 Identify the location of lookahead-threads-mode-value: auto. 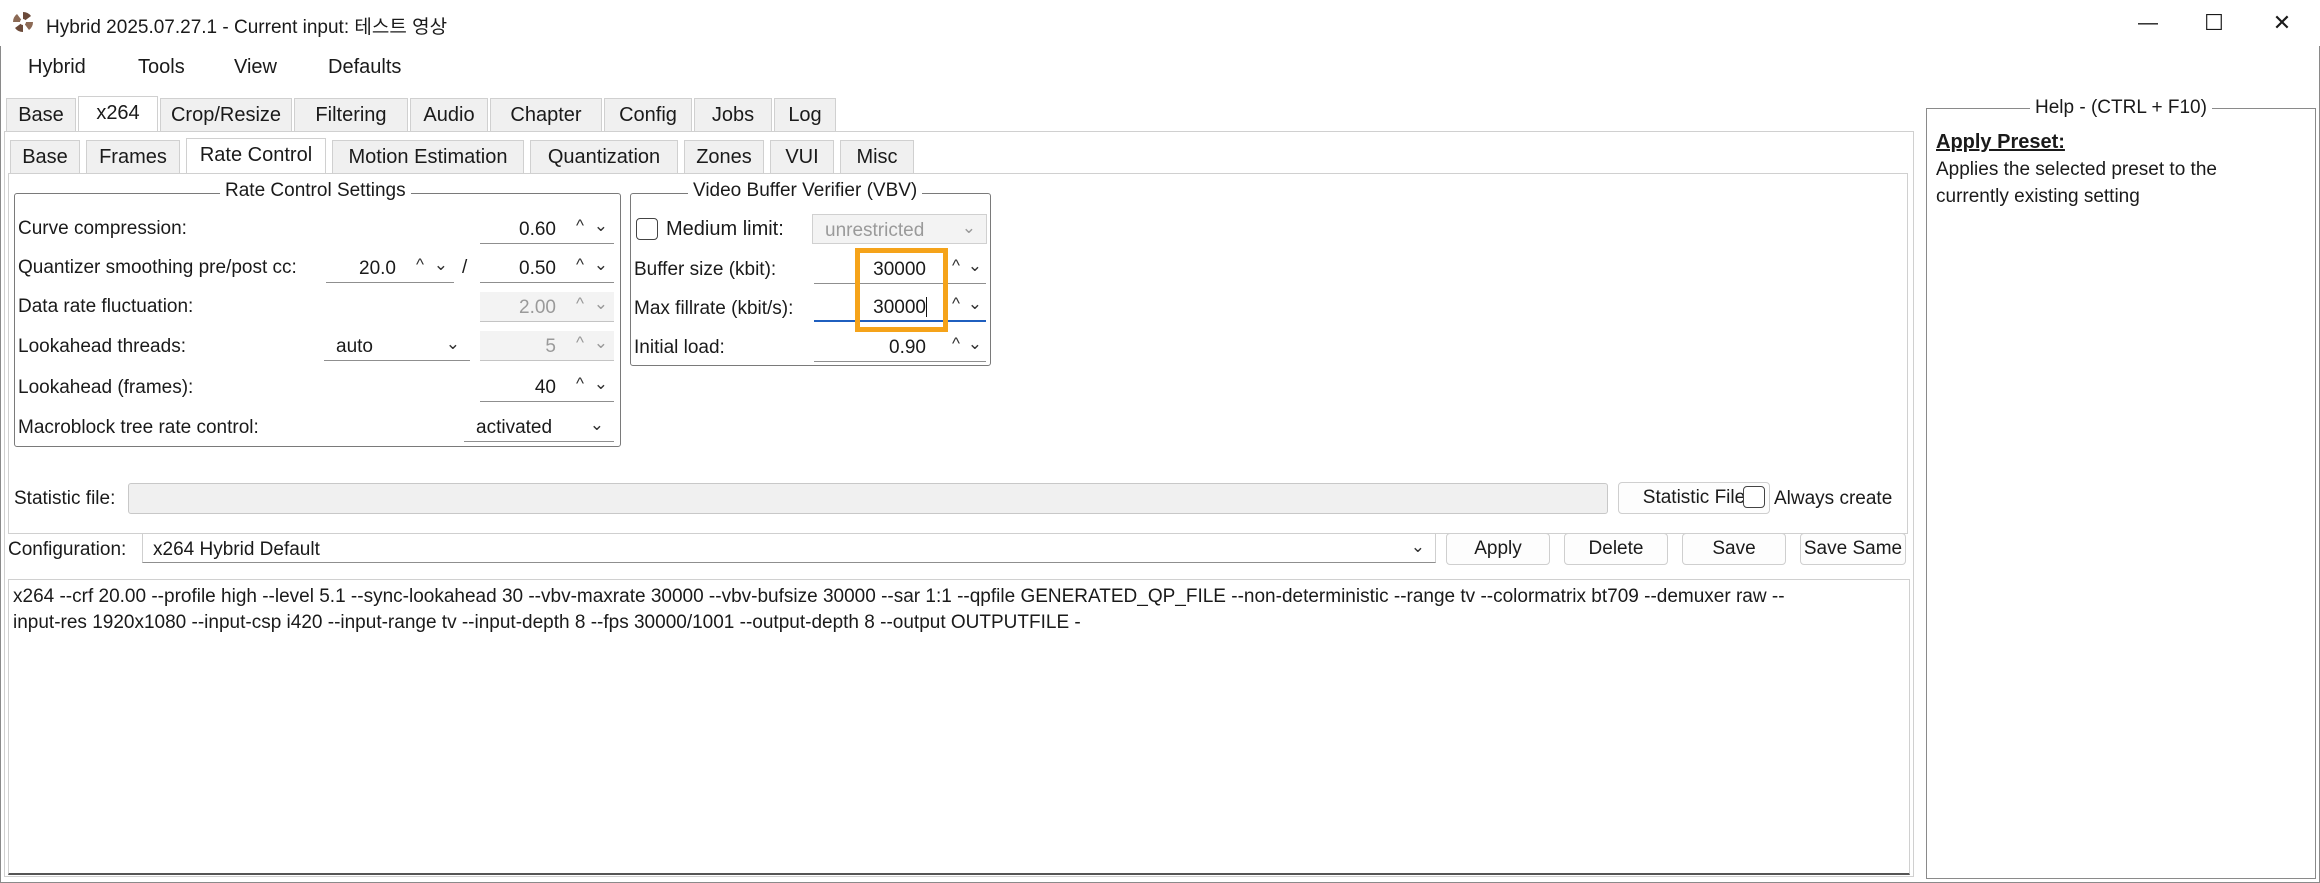
(354, 346).